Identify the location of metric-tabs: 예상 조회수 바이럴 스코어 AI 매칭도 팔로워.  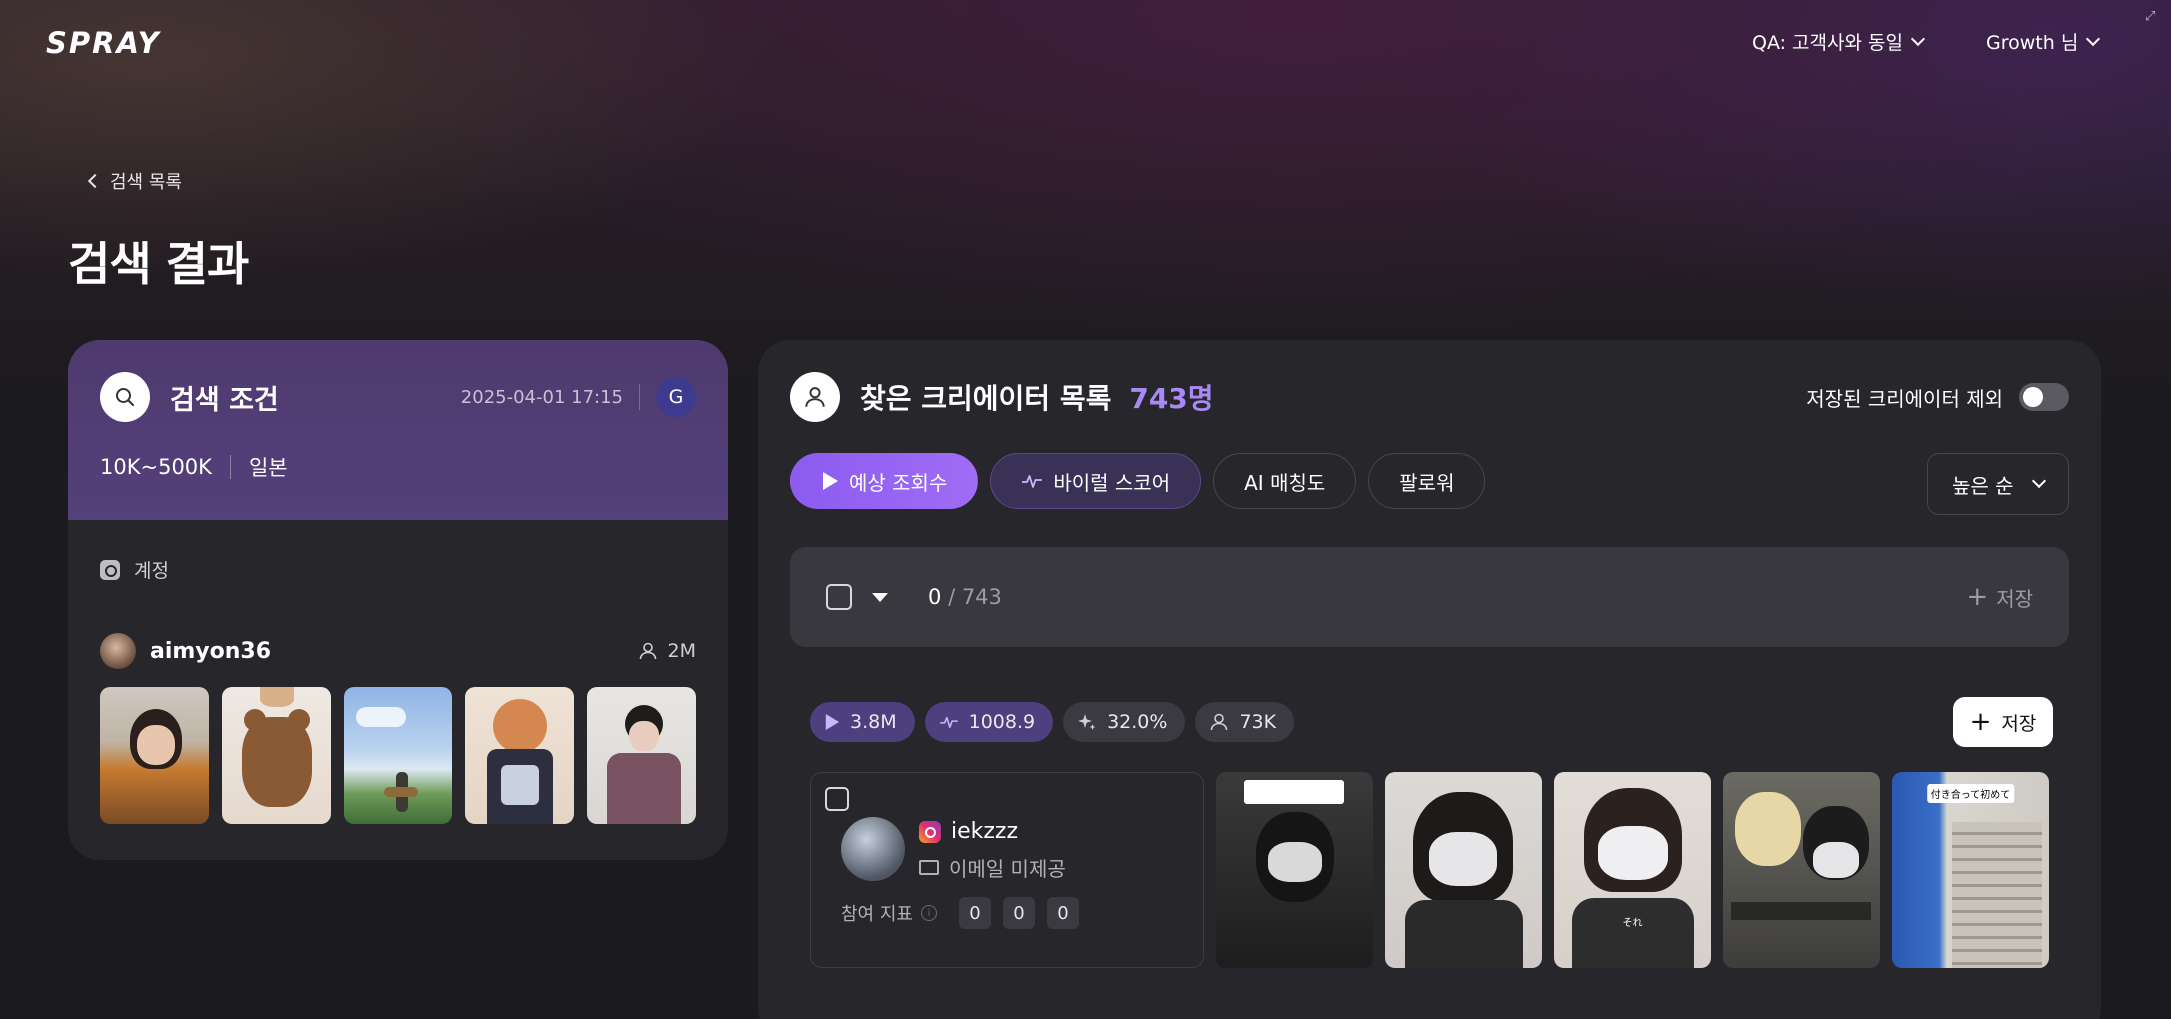
(1138, 481).